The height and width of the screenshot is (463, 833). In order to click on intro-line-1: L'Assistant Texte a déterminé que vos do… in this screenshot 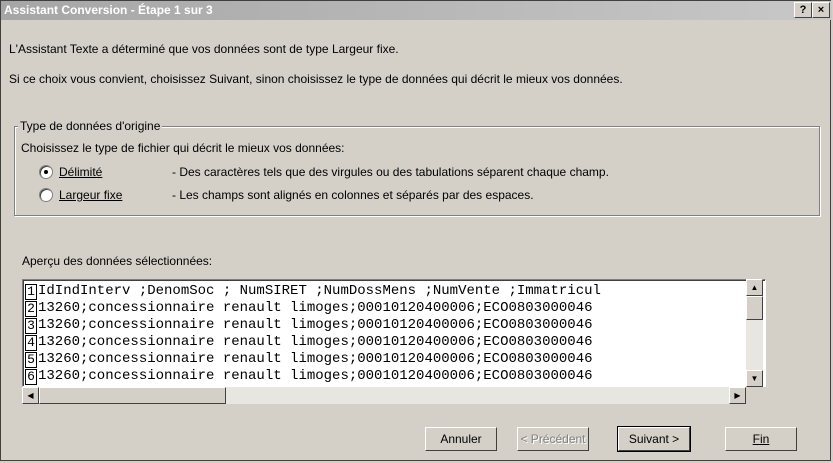, I will do `click(204, 49)`.